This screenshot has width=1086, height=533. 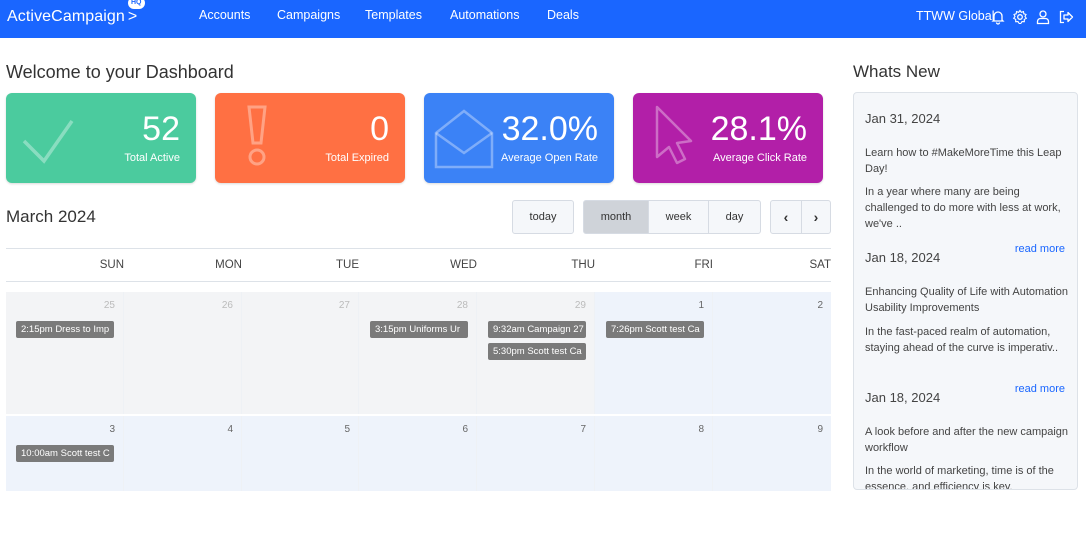 What do you see at coordinates (65, 329) in the screenshot?
I see `calendar-event: 2:15pm Dress to Imp` at bounding box center [65, 329].